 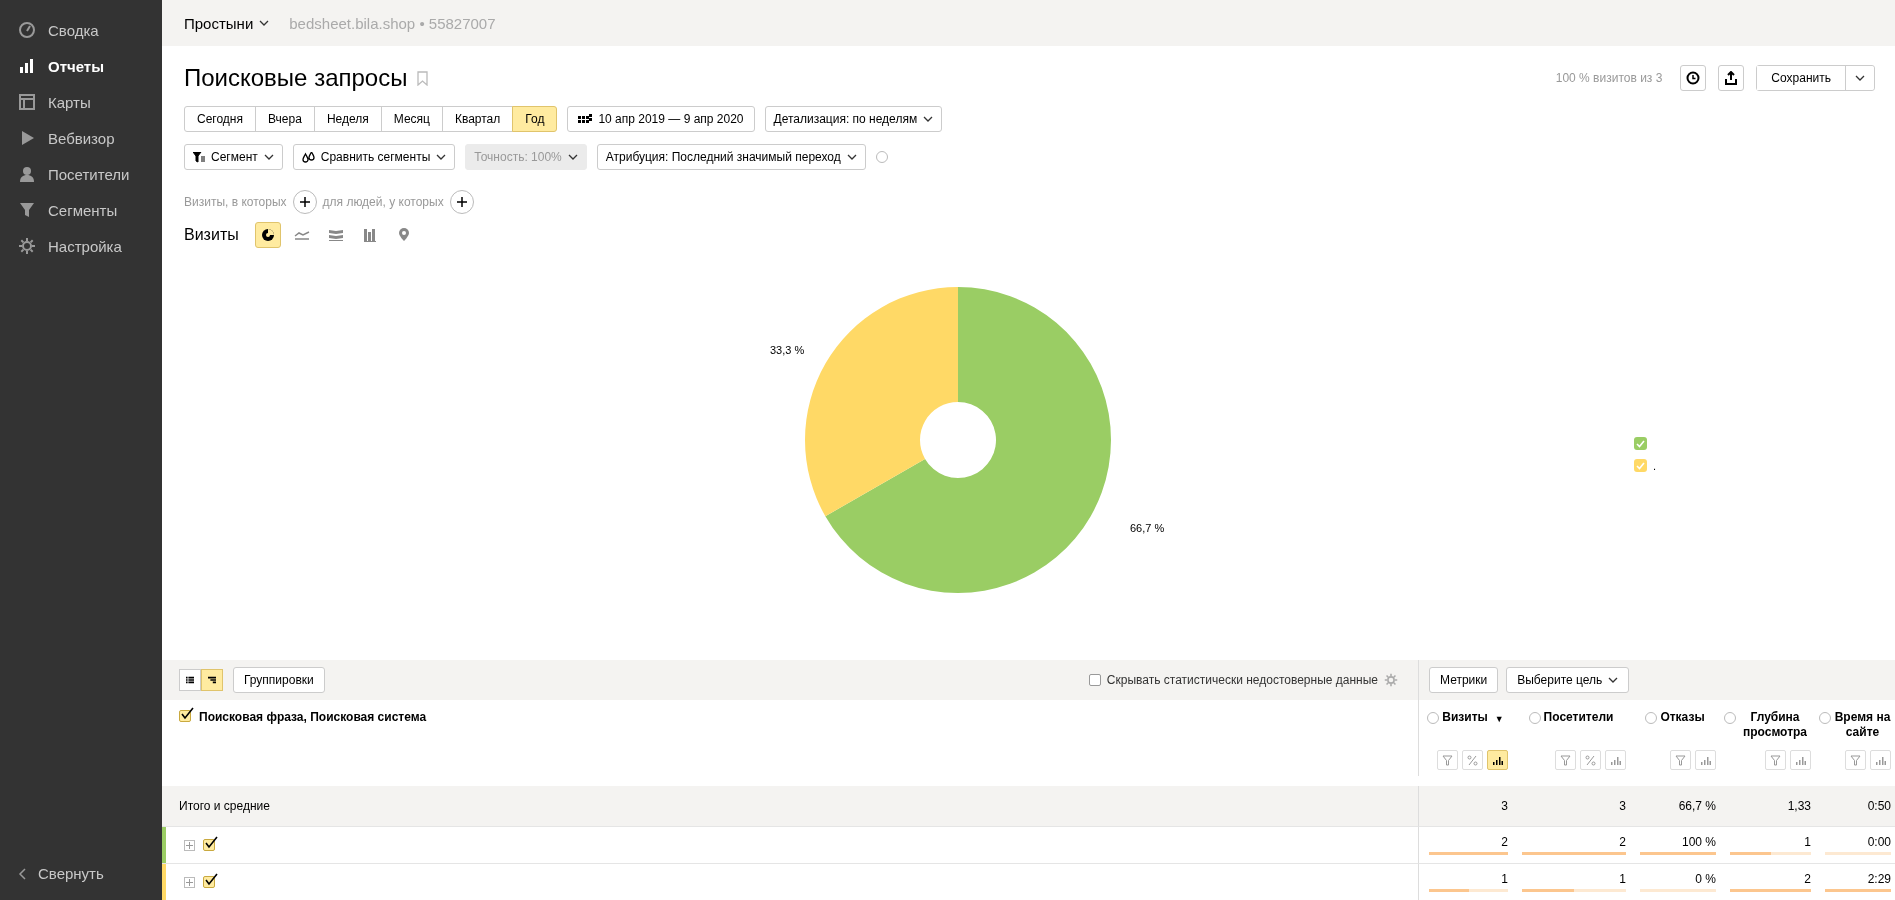 What do you see at coordinates (279, 680) in the screenshot?
I see `groupings-button: Группировки` at bounding box center [279, 680].